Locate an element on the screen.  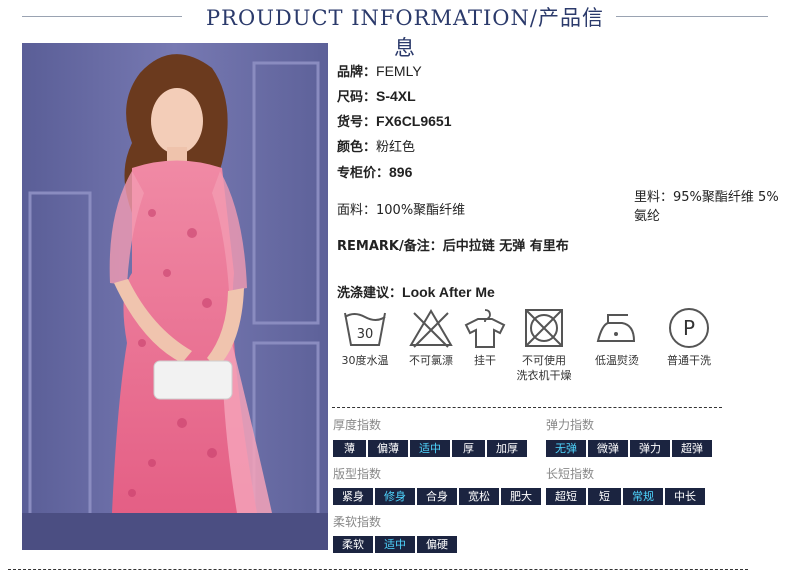
softness-scale: 柔软 适中 偏硬 is located at coordinates (395, 544).